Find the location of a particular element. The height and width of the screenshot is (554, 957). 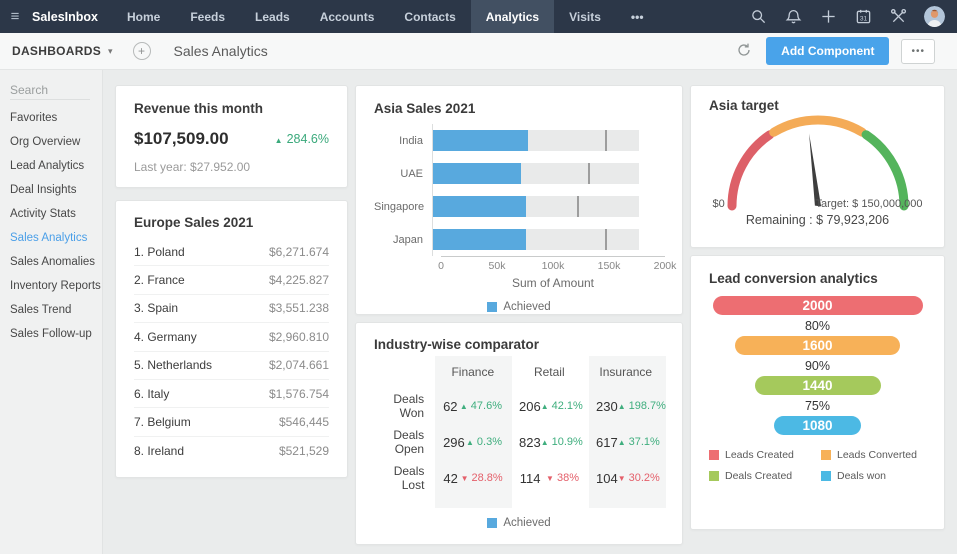

change-pct: 28.8% is located at coordinates (487, 478).